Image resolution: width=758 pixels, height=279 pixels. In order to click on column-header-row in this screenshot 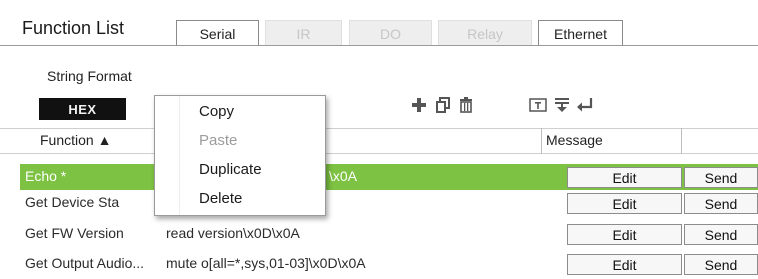, I will do `click(379, 141)`.